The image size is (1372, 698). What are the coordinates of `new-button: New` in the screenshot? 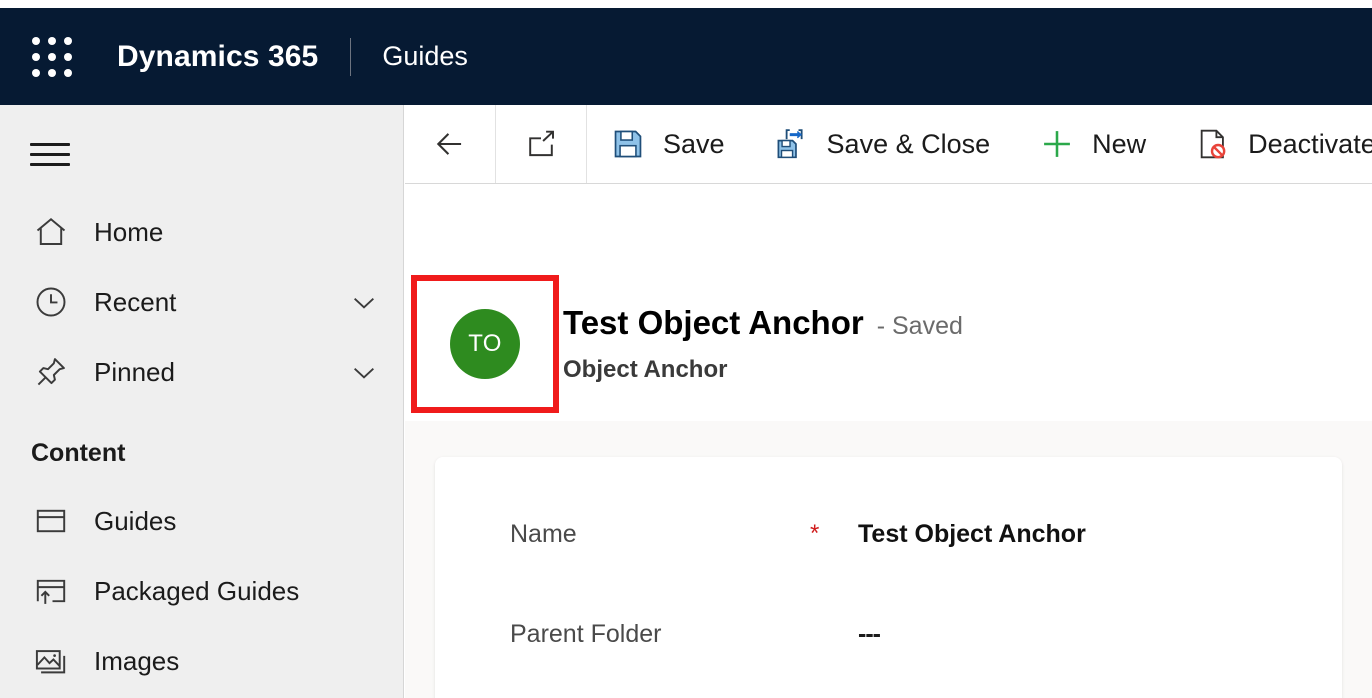 It's located at (1094, 144).